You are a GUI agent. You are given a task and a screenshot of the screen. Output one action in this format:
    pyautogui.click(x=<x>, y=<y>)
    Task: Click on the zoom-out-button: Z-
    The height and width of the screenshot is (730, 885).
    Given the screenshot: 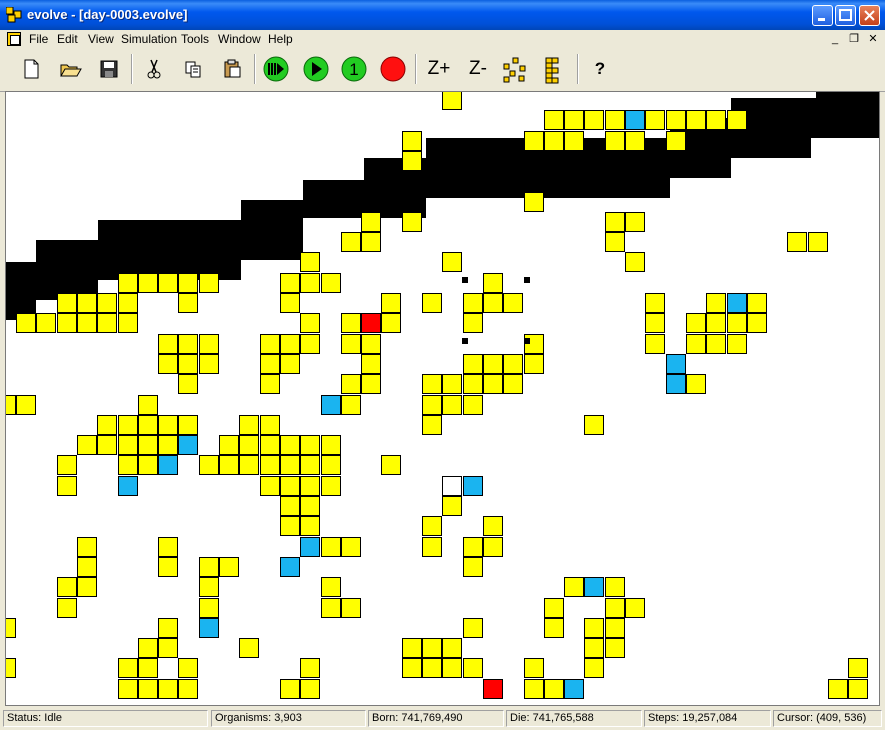 What is the action you would take?
    pyautogui.click(x=478, y=69)
    